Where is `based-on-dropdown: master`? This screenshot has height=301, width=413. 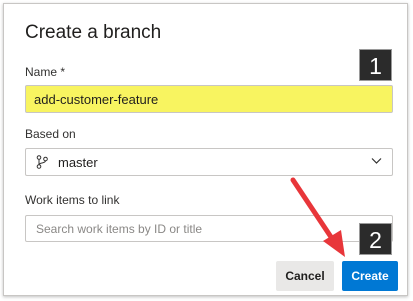
based-on-dropdown: master is located at coordinates (209, 162).